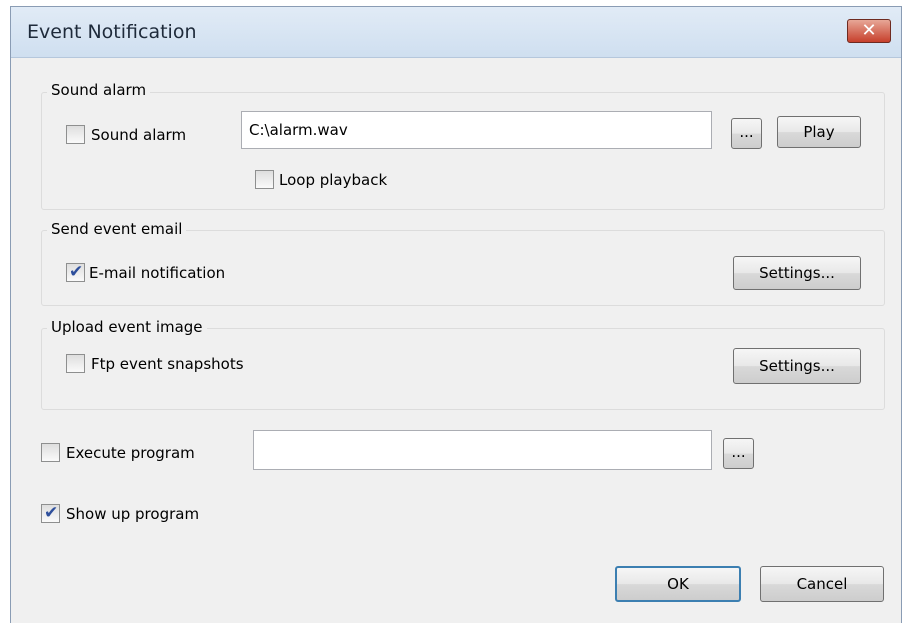 The height and width of the screenshot is (623, 913). I want to click on close-button: ✕, so click(869, 31).